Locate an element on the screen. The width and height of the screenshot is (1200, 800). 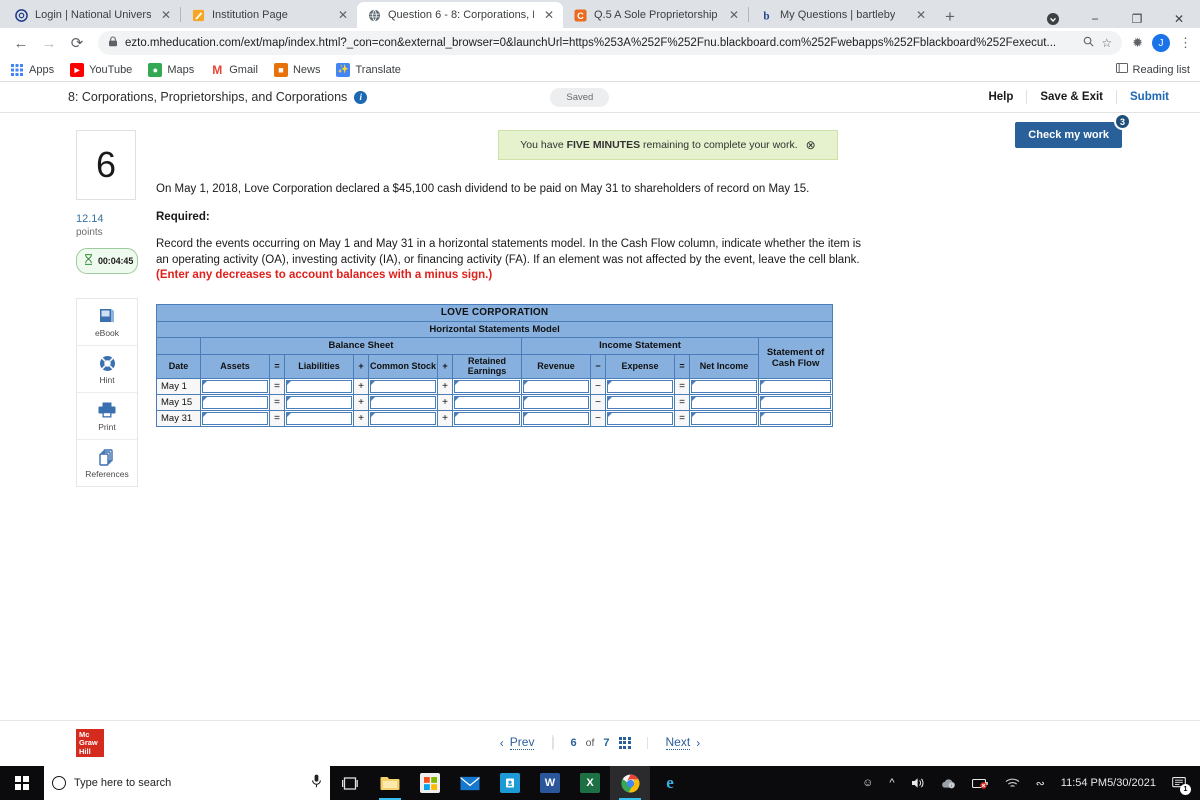
close-window-button: ✕ is located at coordinates (1179, 19).